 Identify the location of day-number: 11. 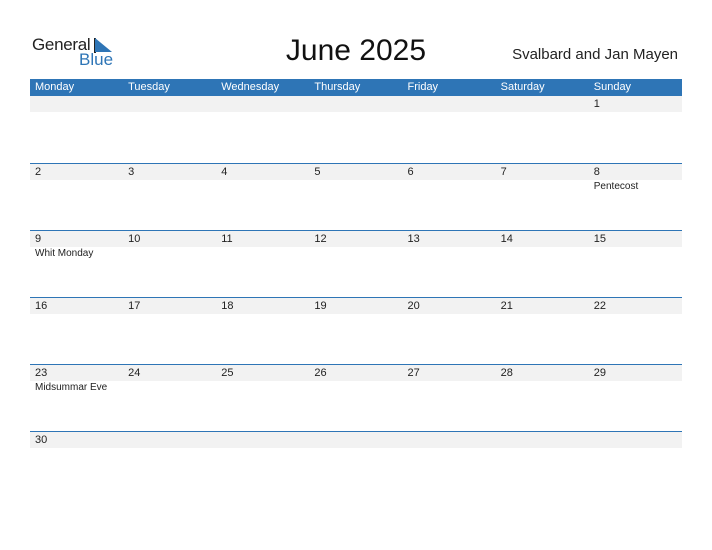
(227, 239).